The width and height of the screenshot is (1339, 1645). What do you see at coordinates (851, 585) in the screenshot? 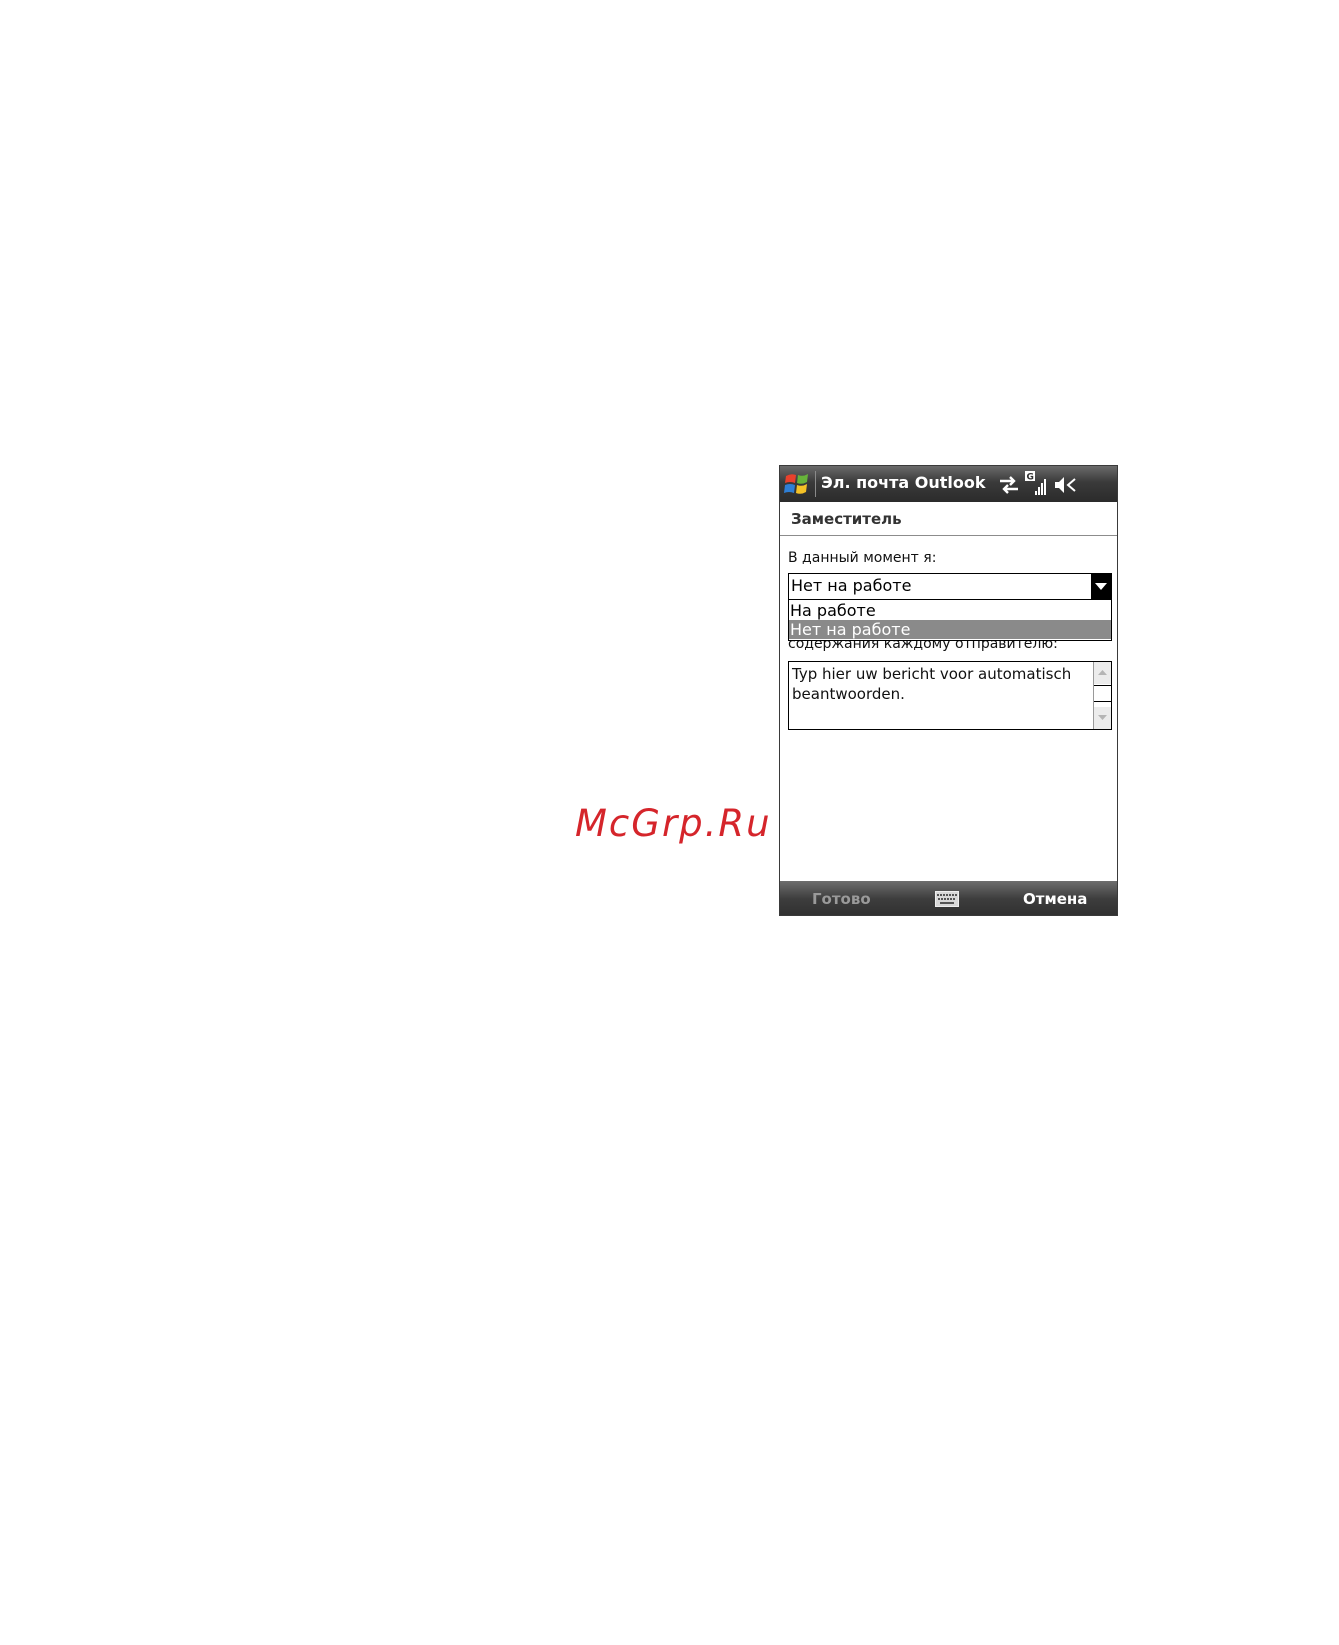
I see `status-select-value: Нет на работе` at bounding box center [851, 585].